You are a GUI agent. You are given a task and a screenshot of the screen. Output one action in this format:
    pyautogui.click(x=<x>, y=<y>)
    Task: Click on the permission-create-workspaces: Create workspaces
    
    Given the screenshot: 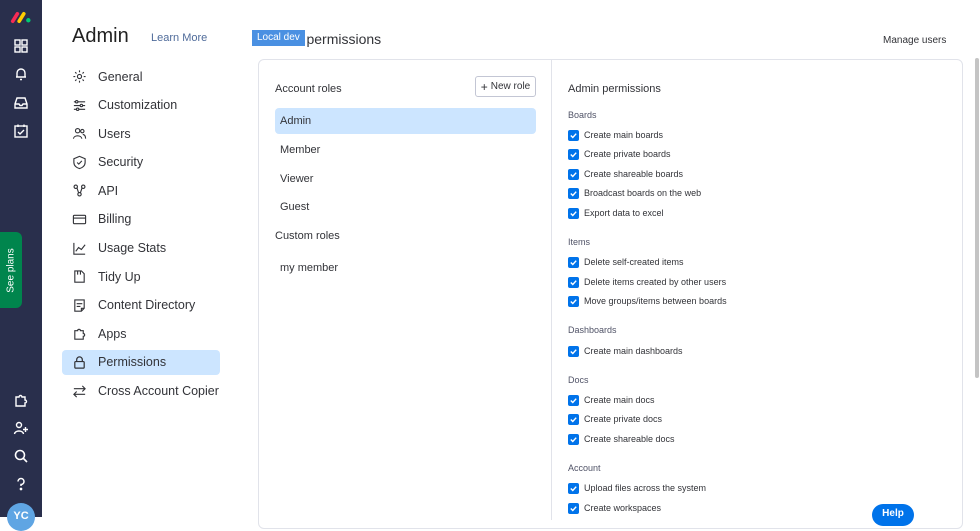 What is the action you would take?
    pyautogui.click(x=614, y=508)
    